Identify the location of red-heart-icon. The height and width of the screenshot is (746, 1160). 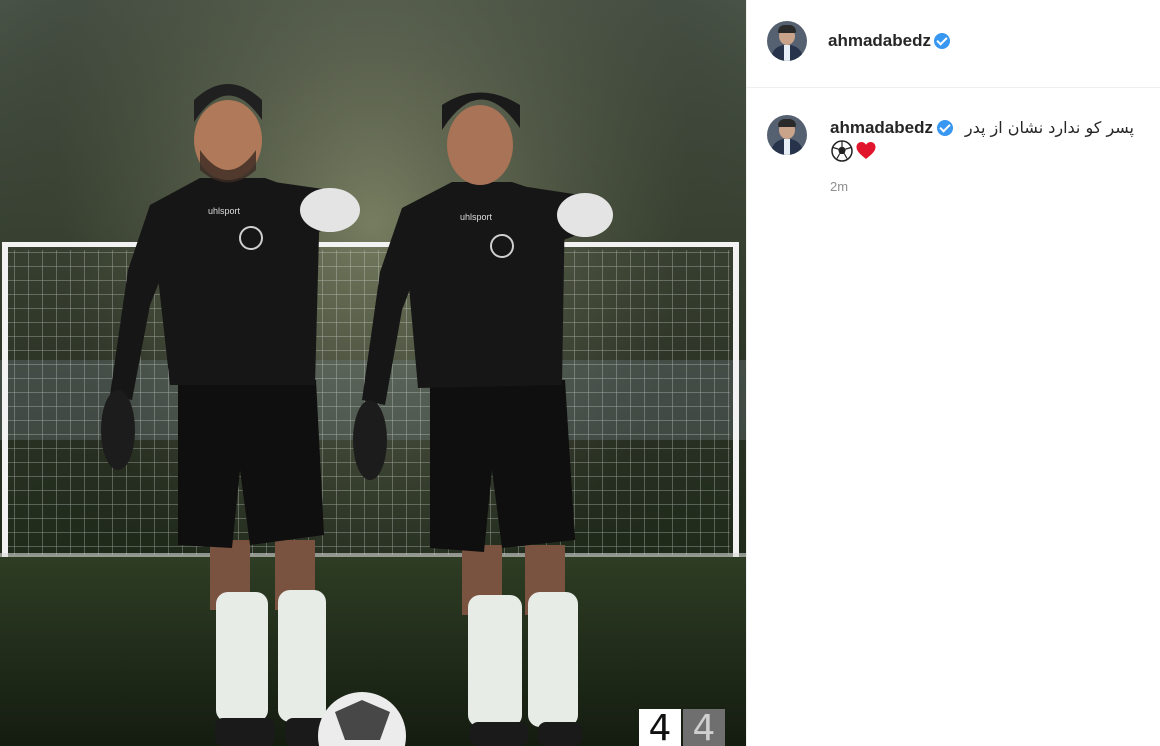
(866, 150).